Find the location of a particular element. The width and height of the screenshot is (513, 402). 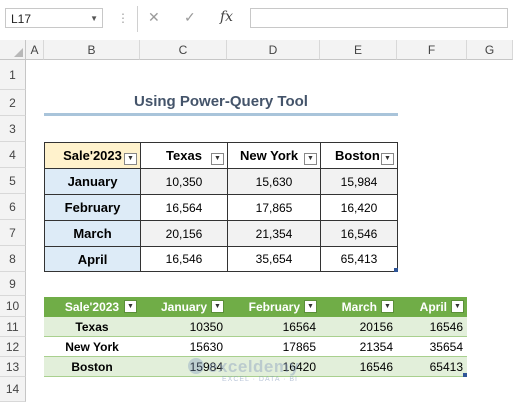

insert-function-icon: fx is located at coordinates (226, 17).